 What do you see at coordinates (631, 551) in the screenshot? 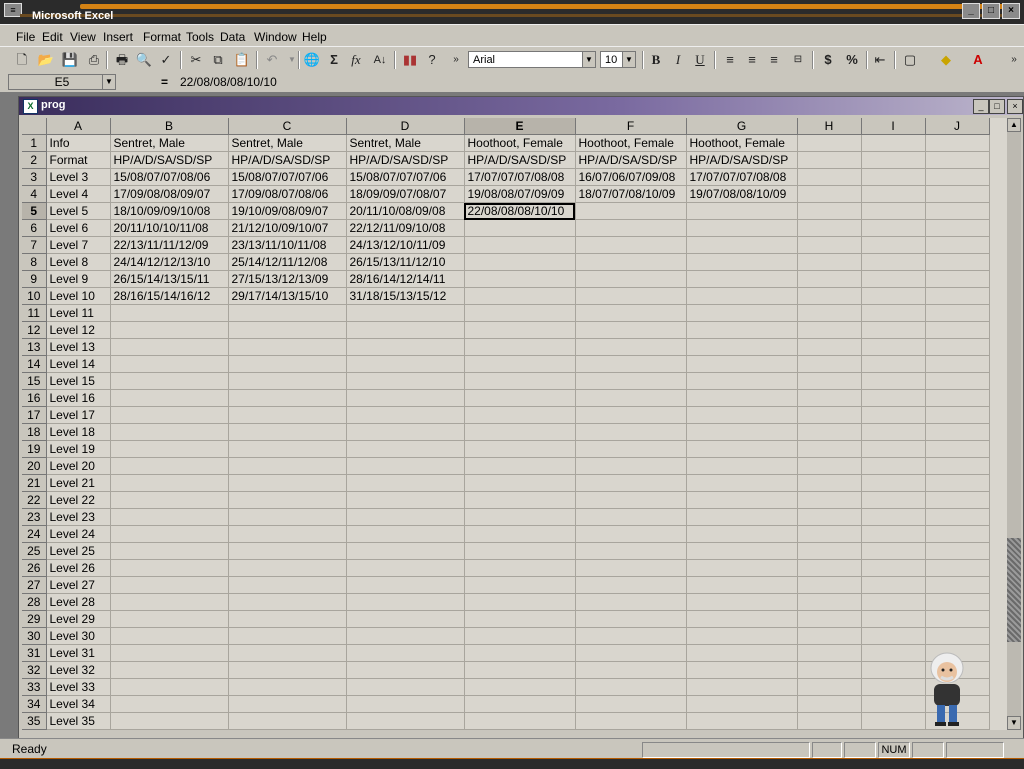
I see `cell-f25` at bounding box center [631, 551].